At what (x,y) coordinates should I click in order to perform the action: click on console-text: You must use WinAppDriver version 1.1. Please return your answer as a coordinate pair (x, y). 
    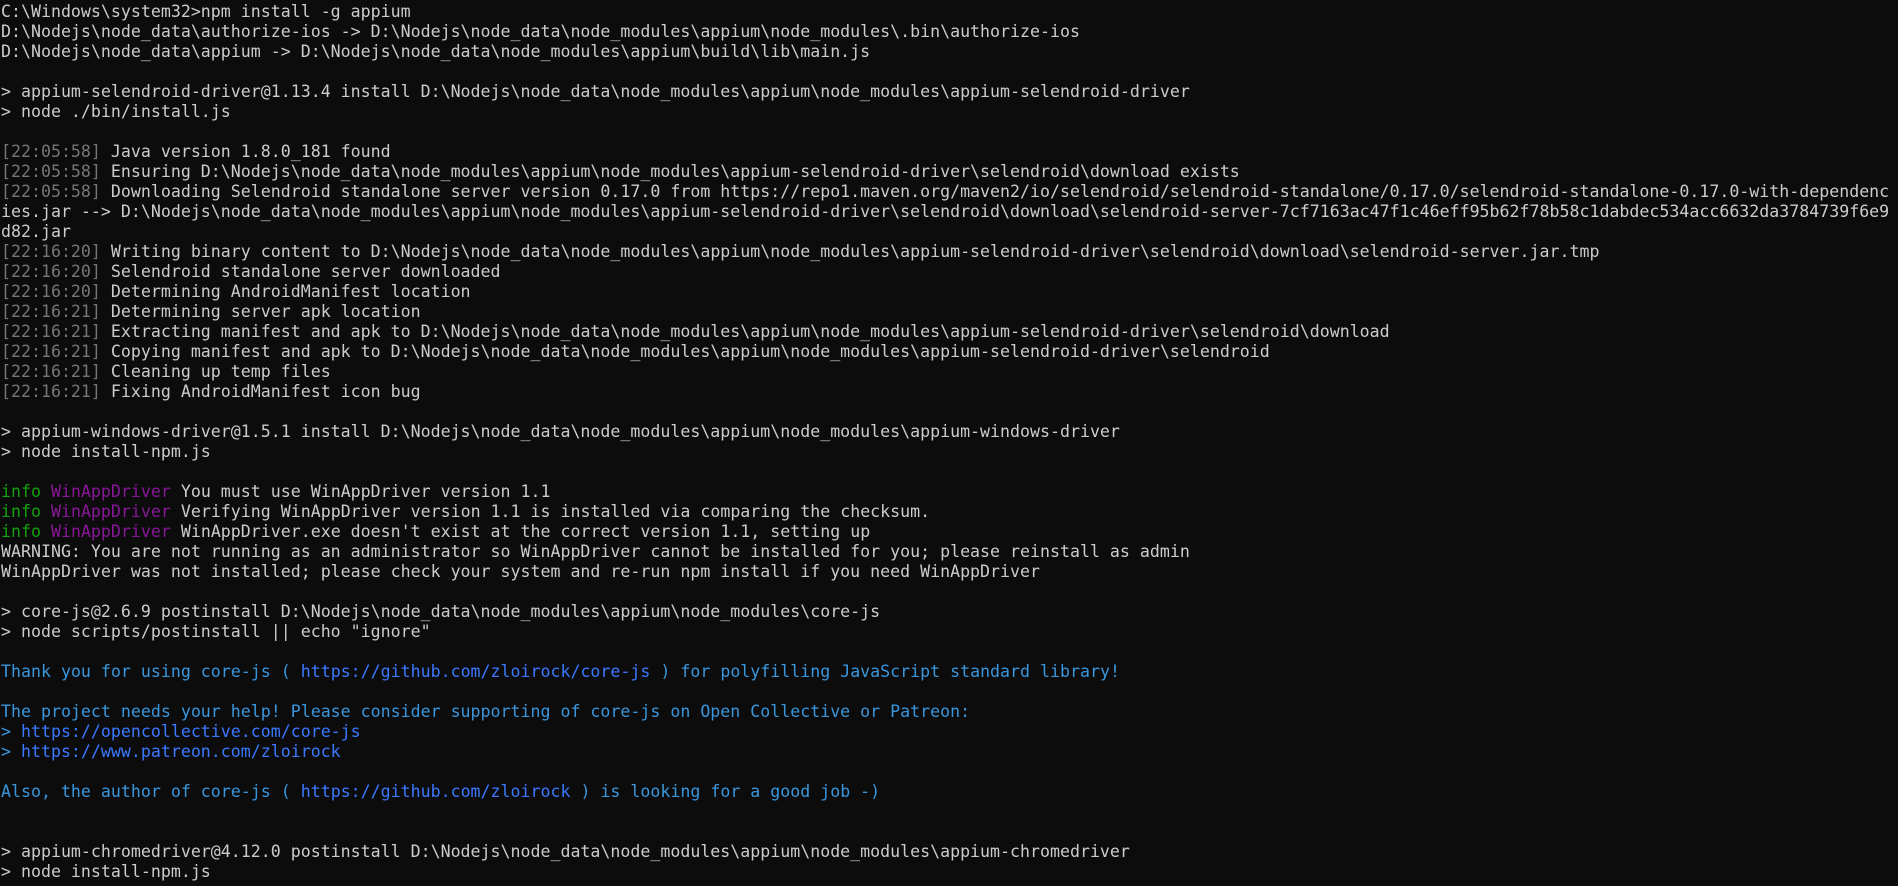
    Looking at the image, I should click on (360, 491).